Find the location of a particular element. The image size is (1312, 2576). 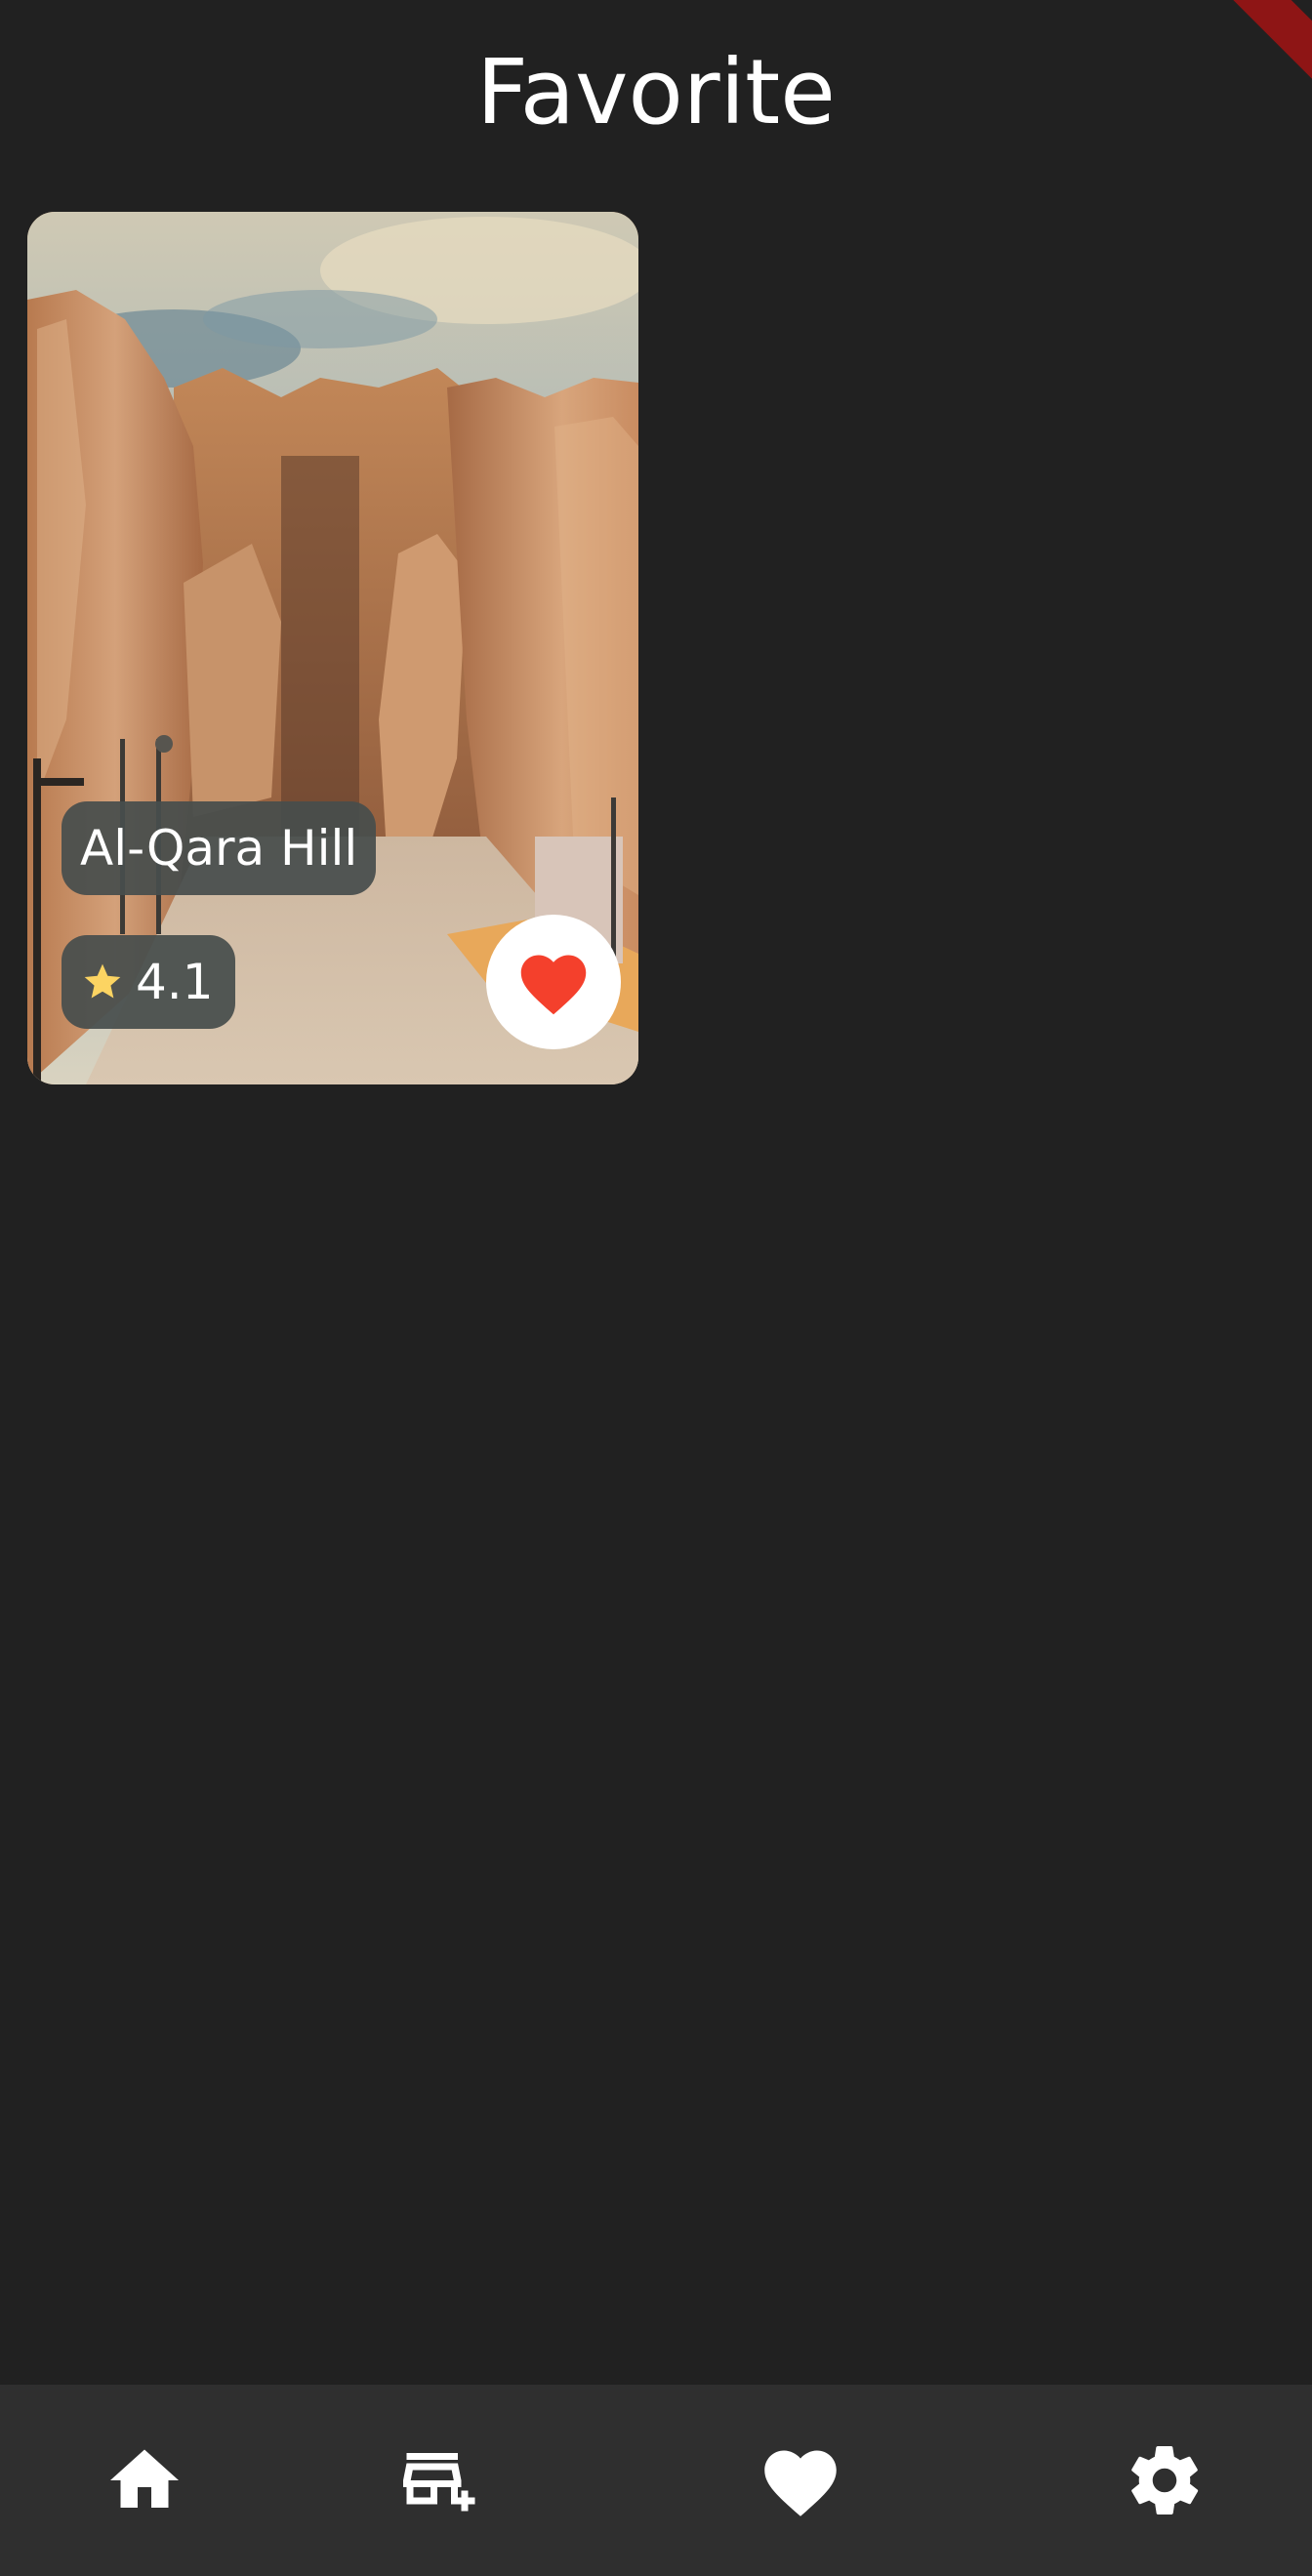

gear-icon is located at coordinates (1165, 2480).